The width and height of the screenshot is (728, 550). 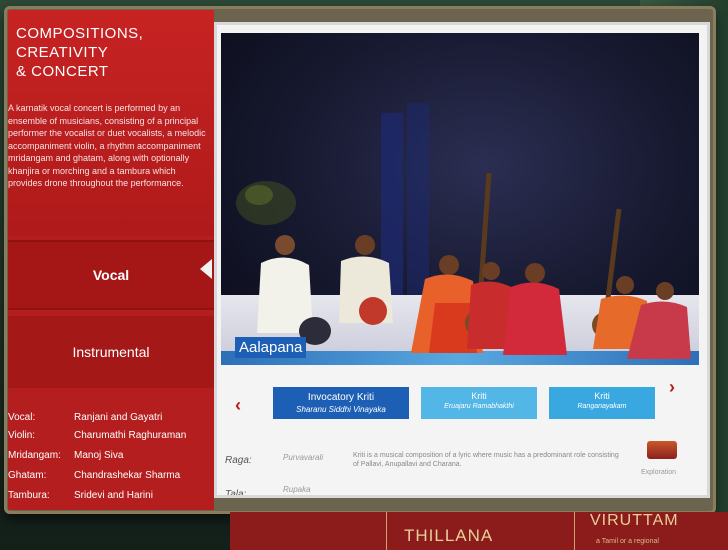 What do you see at coordinates (27, 475) in the screenshot?
I see `credit-role: Ghatam:` at bounding box center [27, 475].